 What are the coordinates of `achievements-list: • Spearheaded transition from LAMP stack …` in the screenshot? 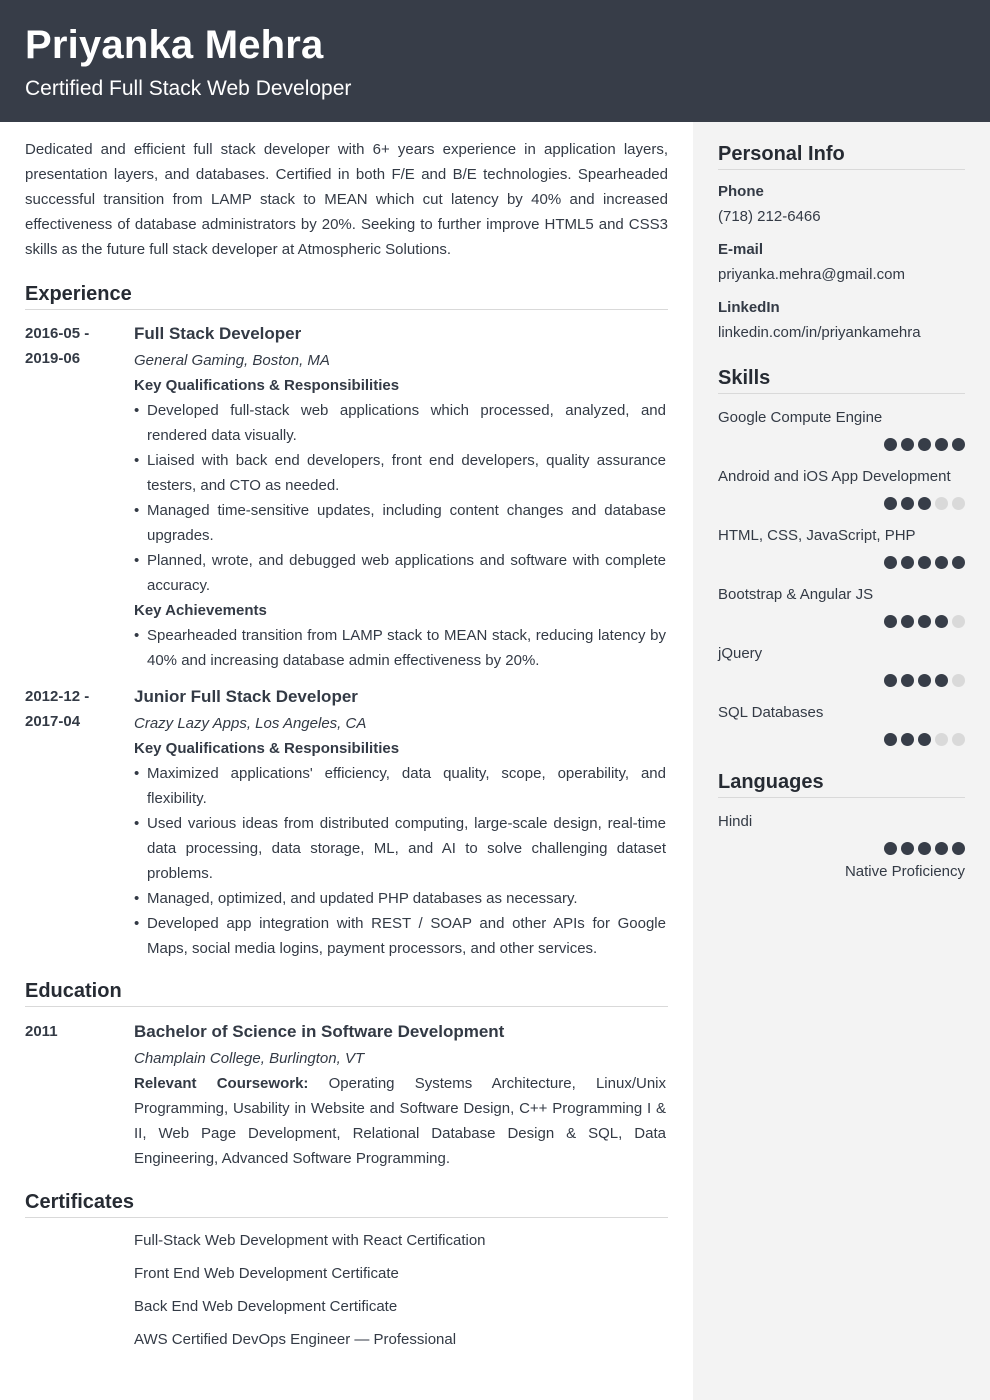 It's located at (400, 648).